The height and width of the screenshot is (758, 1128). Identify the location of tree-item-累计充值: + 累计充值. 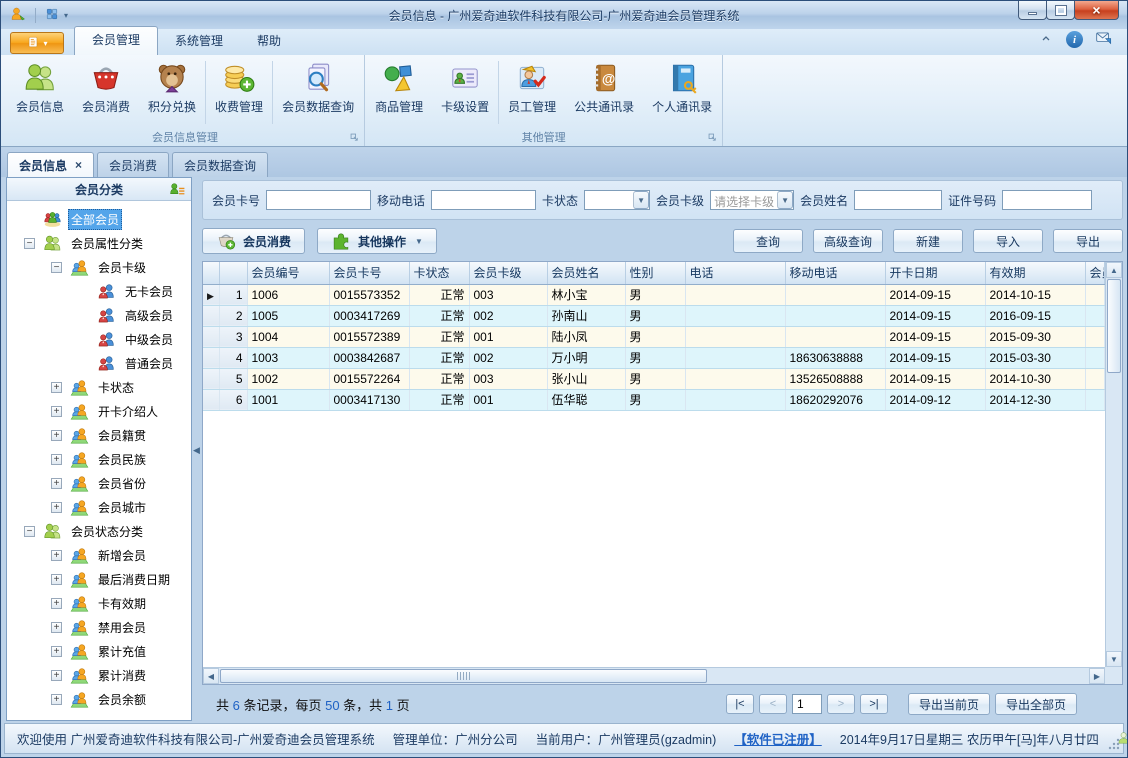
(99, 651).